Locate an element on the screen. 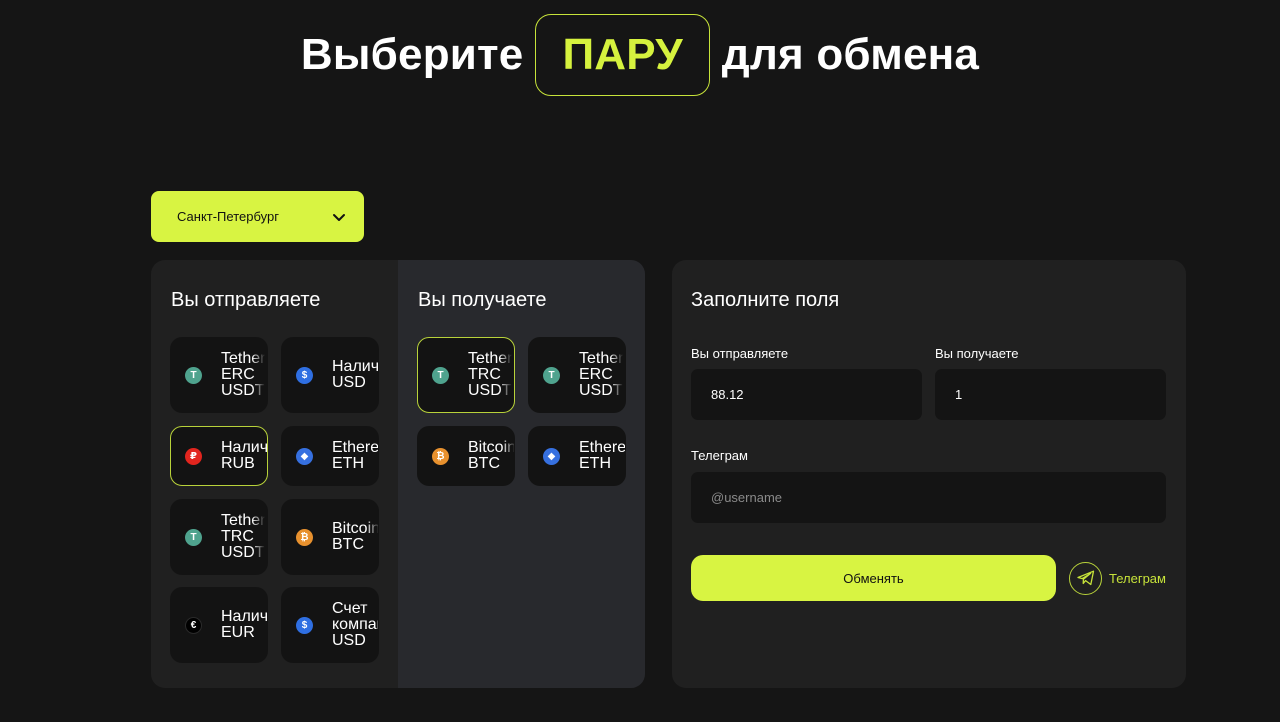  city-select: Санкт-Петербург is located at coordinates (257, 216).